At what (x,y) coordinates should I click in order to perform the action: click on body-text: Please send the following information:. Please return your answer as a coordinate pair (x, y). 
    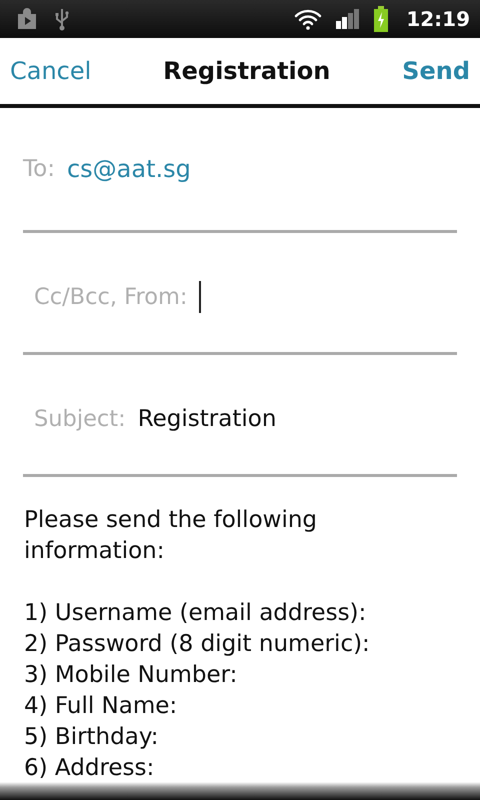
    Looking at the image, I should click on (171, 536).